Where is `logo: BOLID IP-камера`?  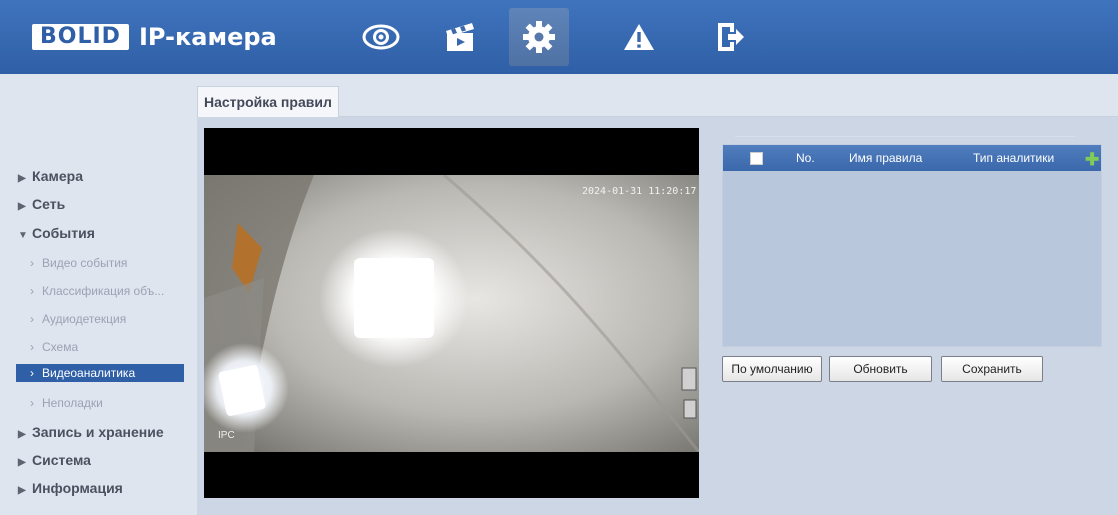 logo: BOLID IP-камера is located at coordinates (154, 37).